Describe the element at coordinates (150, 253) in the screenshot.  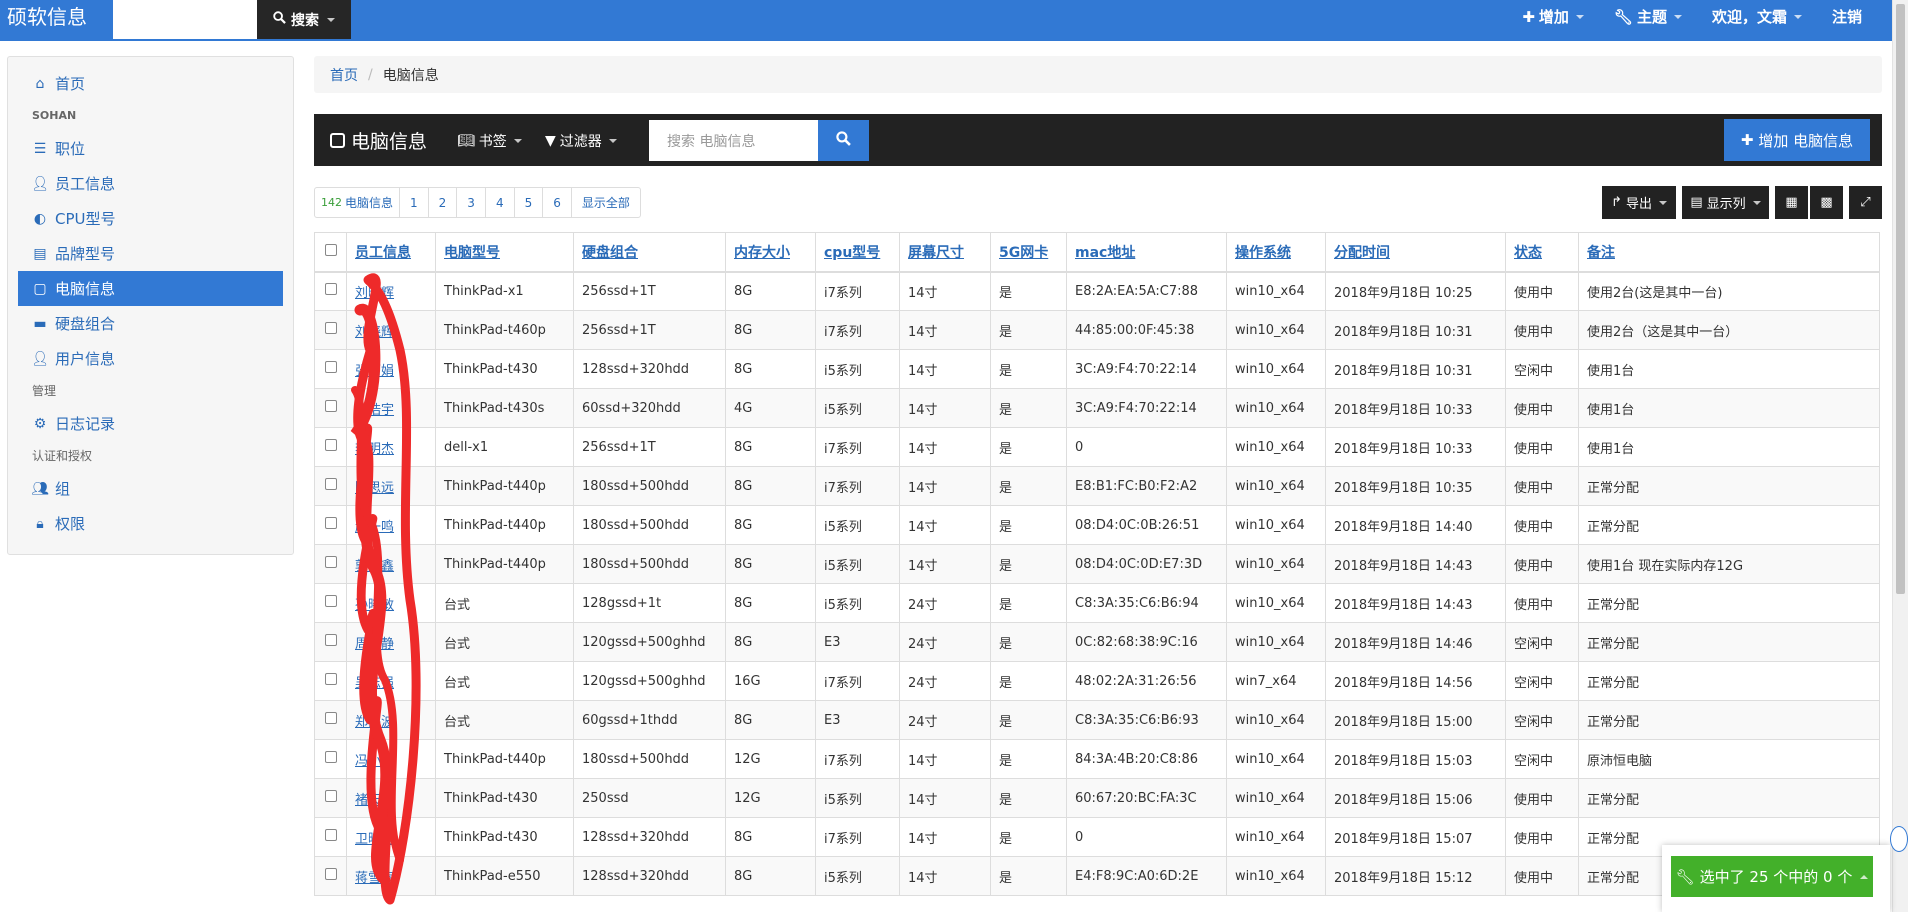
I see `sidebar-item-brand: ▤ 品牌型号` at that location.